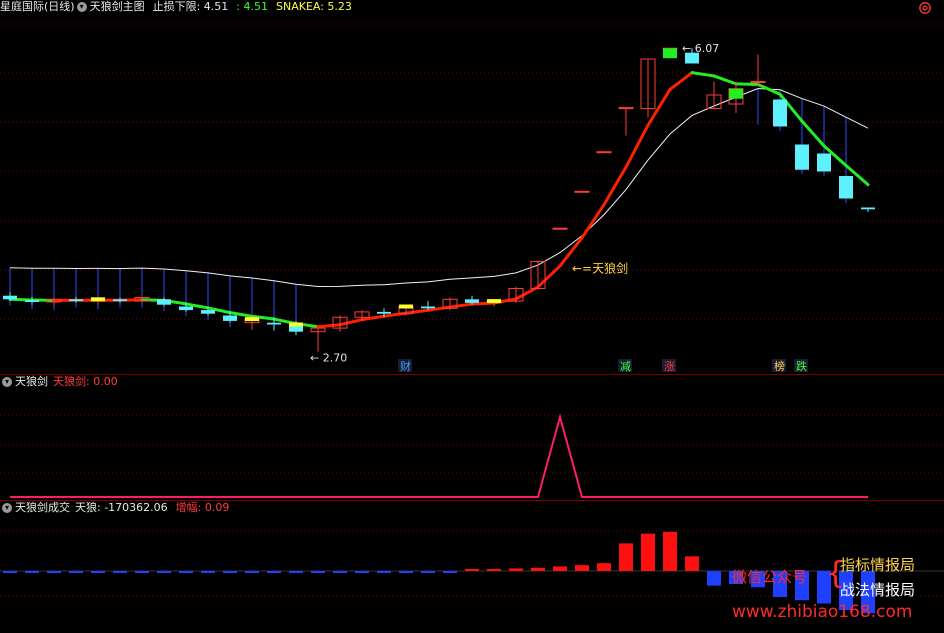 Image resolution: width=944 pixels, height=633 pixels. Describe the element at coordinates (252, 7) in the screenshot. I see `green-value: : 4.51` at that location.